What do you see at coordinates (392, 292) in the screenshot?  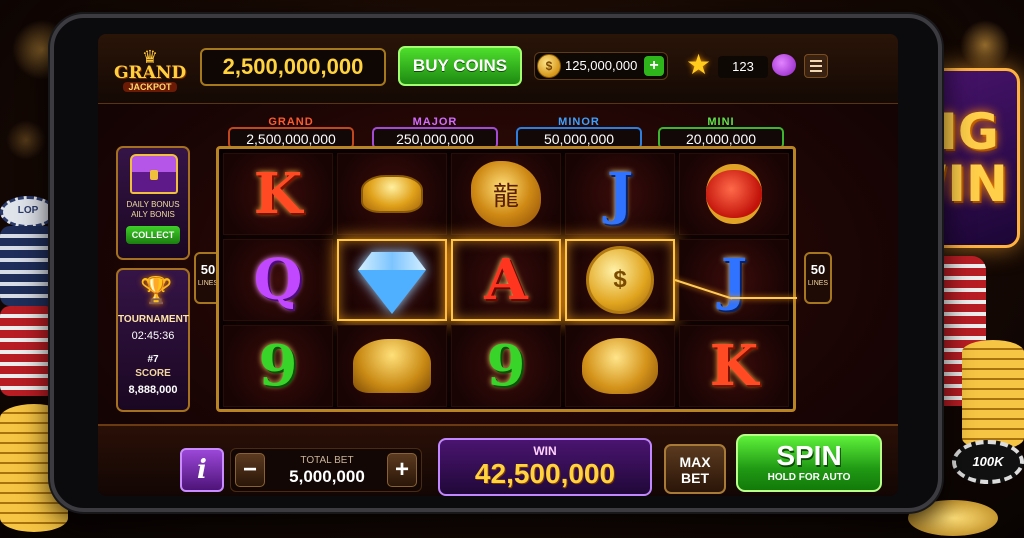 I see `diamond-icon` at bounding box center [392, 292].